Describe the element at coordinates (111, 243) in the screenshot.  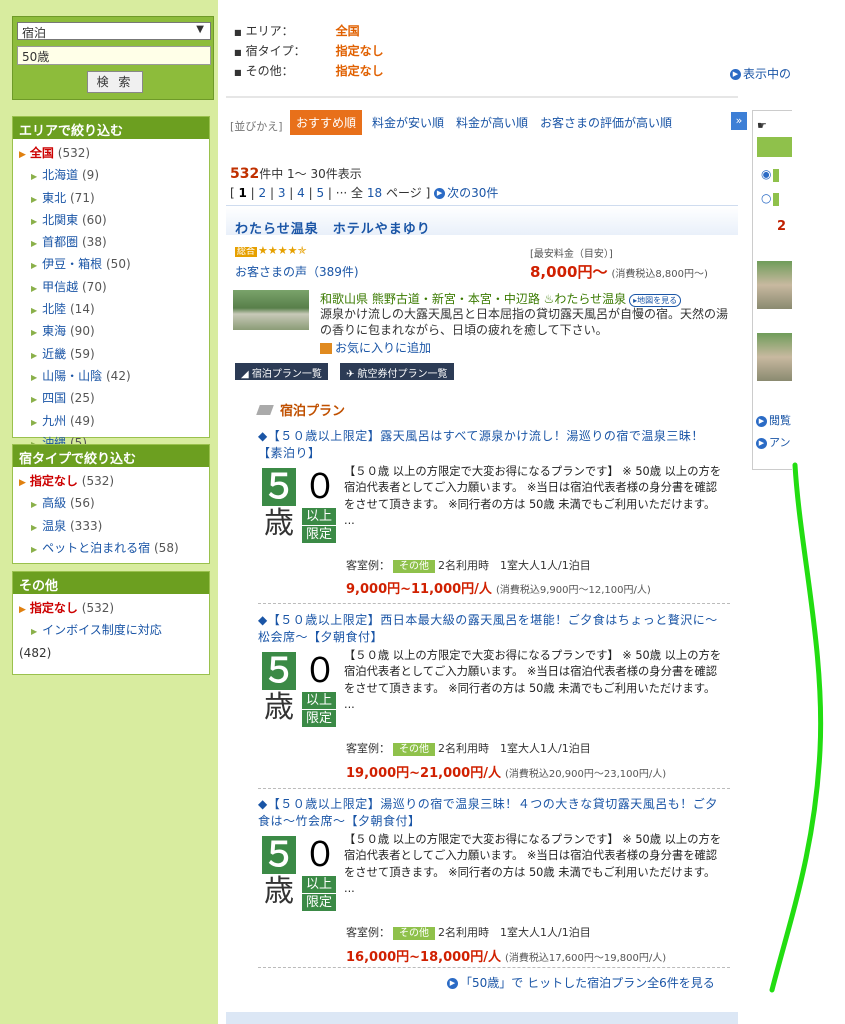
I see `area-item: ▶ 首都圏 (38)` at that location.